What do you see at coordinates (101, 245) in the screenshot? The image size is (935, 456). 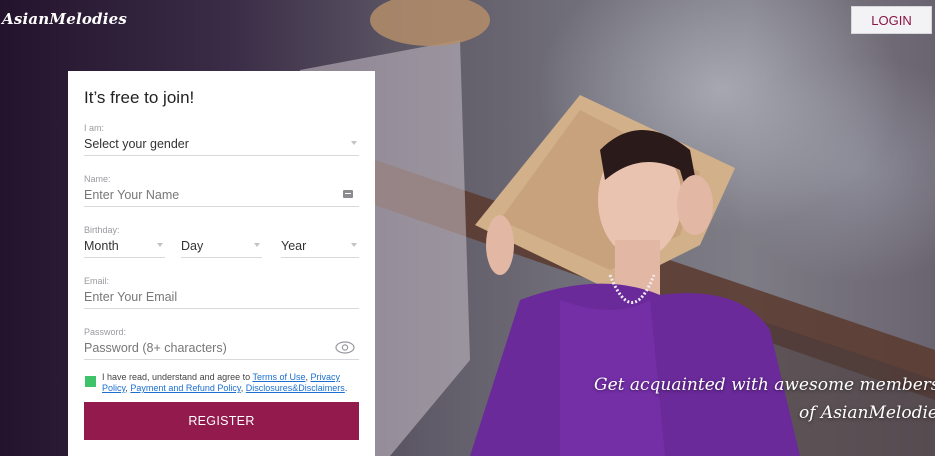 I see `birthday-month-value: Month` at bounding box center [101, 245].